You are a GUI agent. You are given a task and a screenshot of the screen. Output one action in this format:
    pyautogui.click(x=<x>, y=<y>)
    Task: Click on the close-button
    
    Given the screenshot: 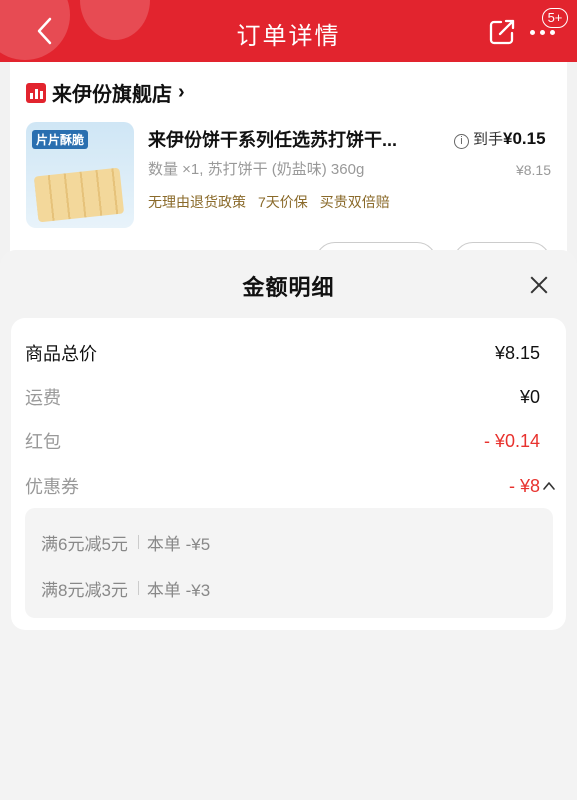 What is the action you would take?
    pyautogui.click(x=539, y=285)
    